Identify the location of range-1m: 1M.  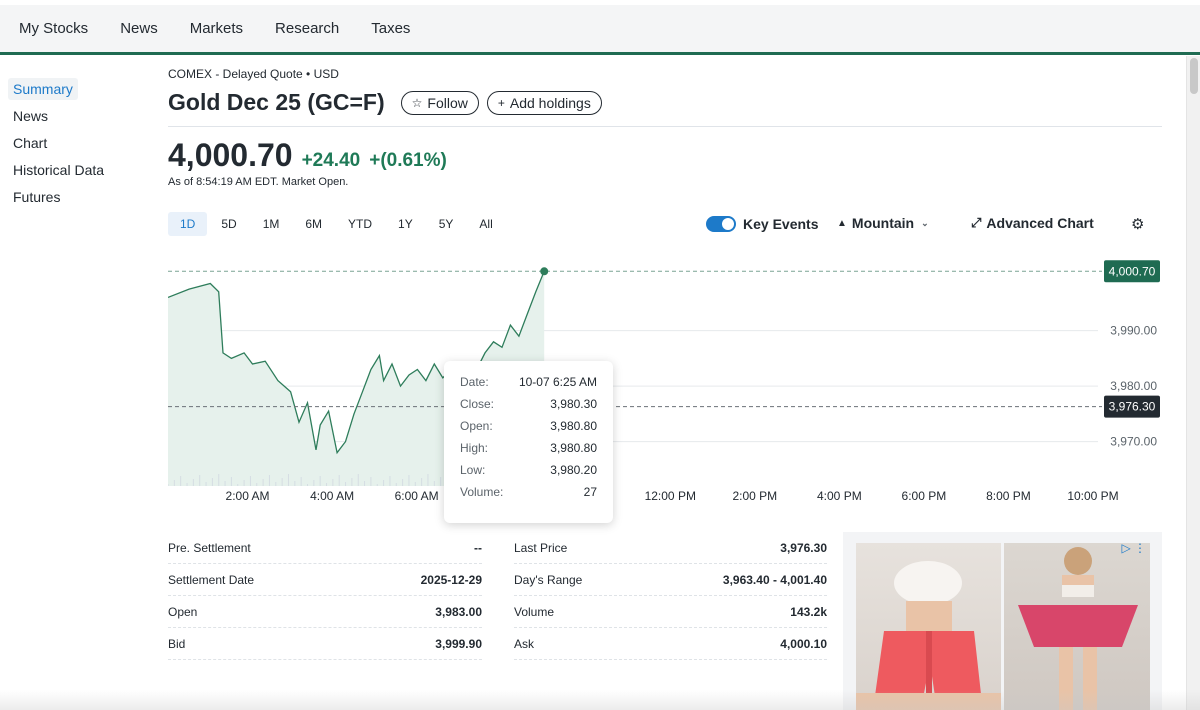
(271, 224).